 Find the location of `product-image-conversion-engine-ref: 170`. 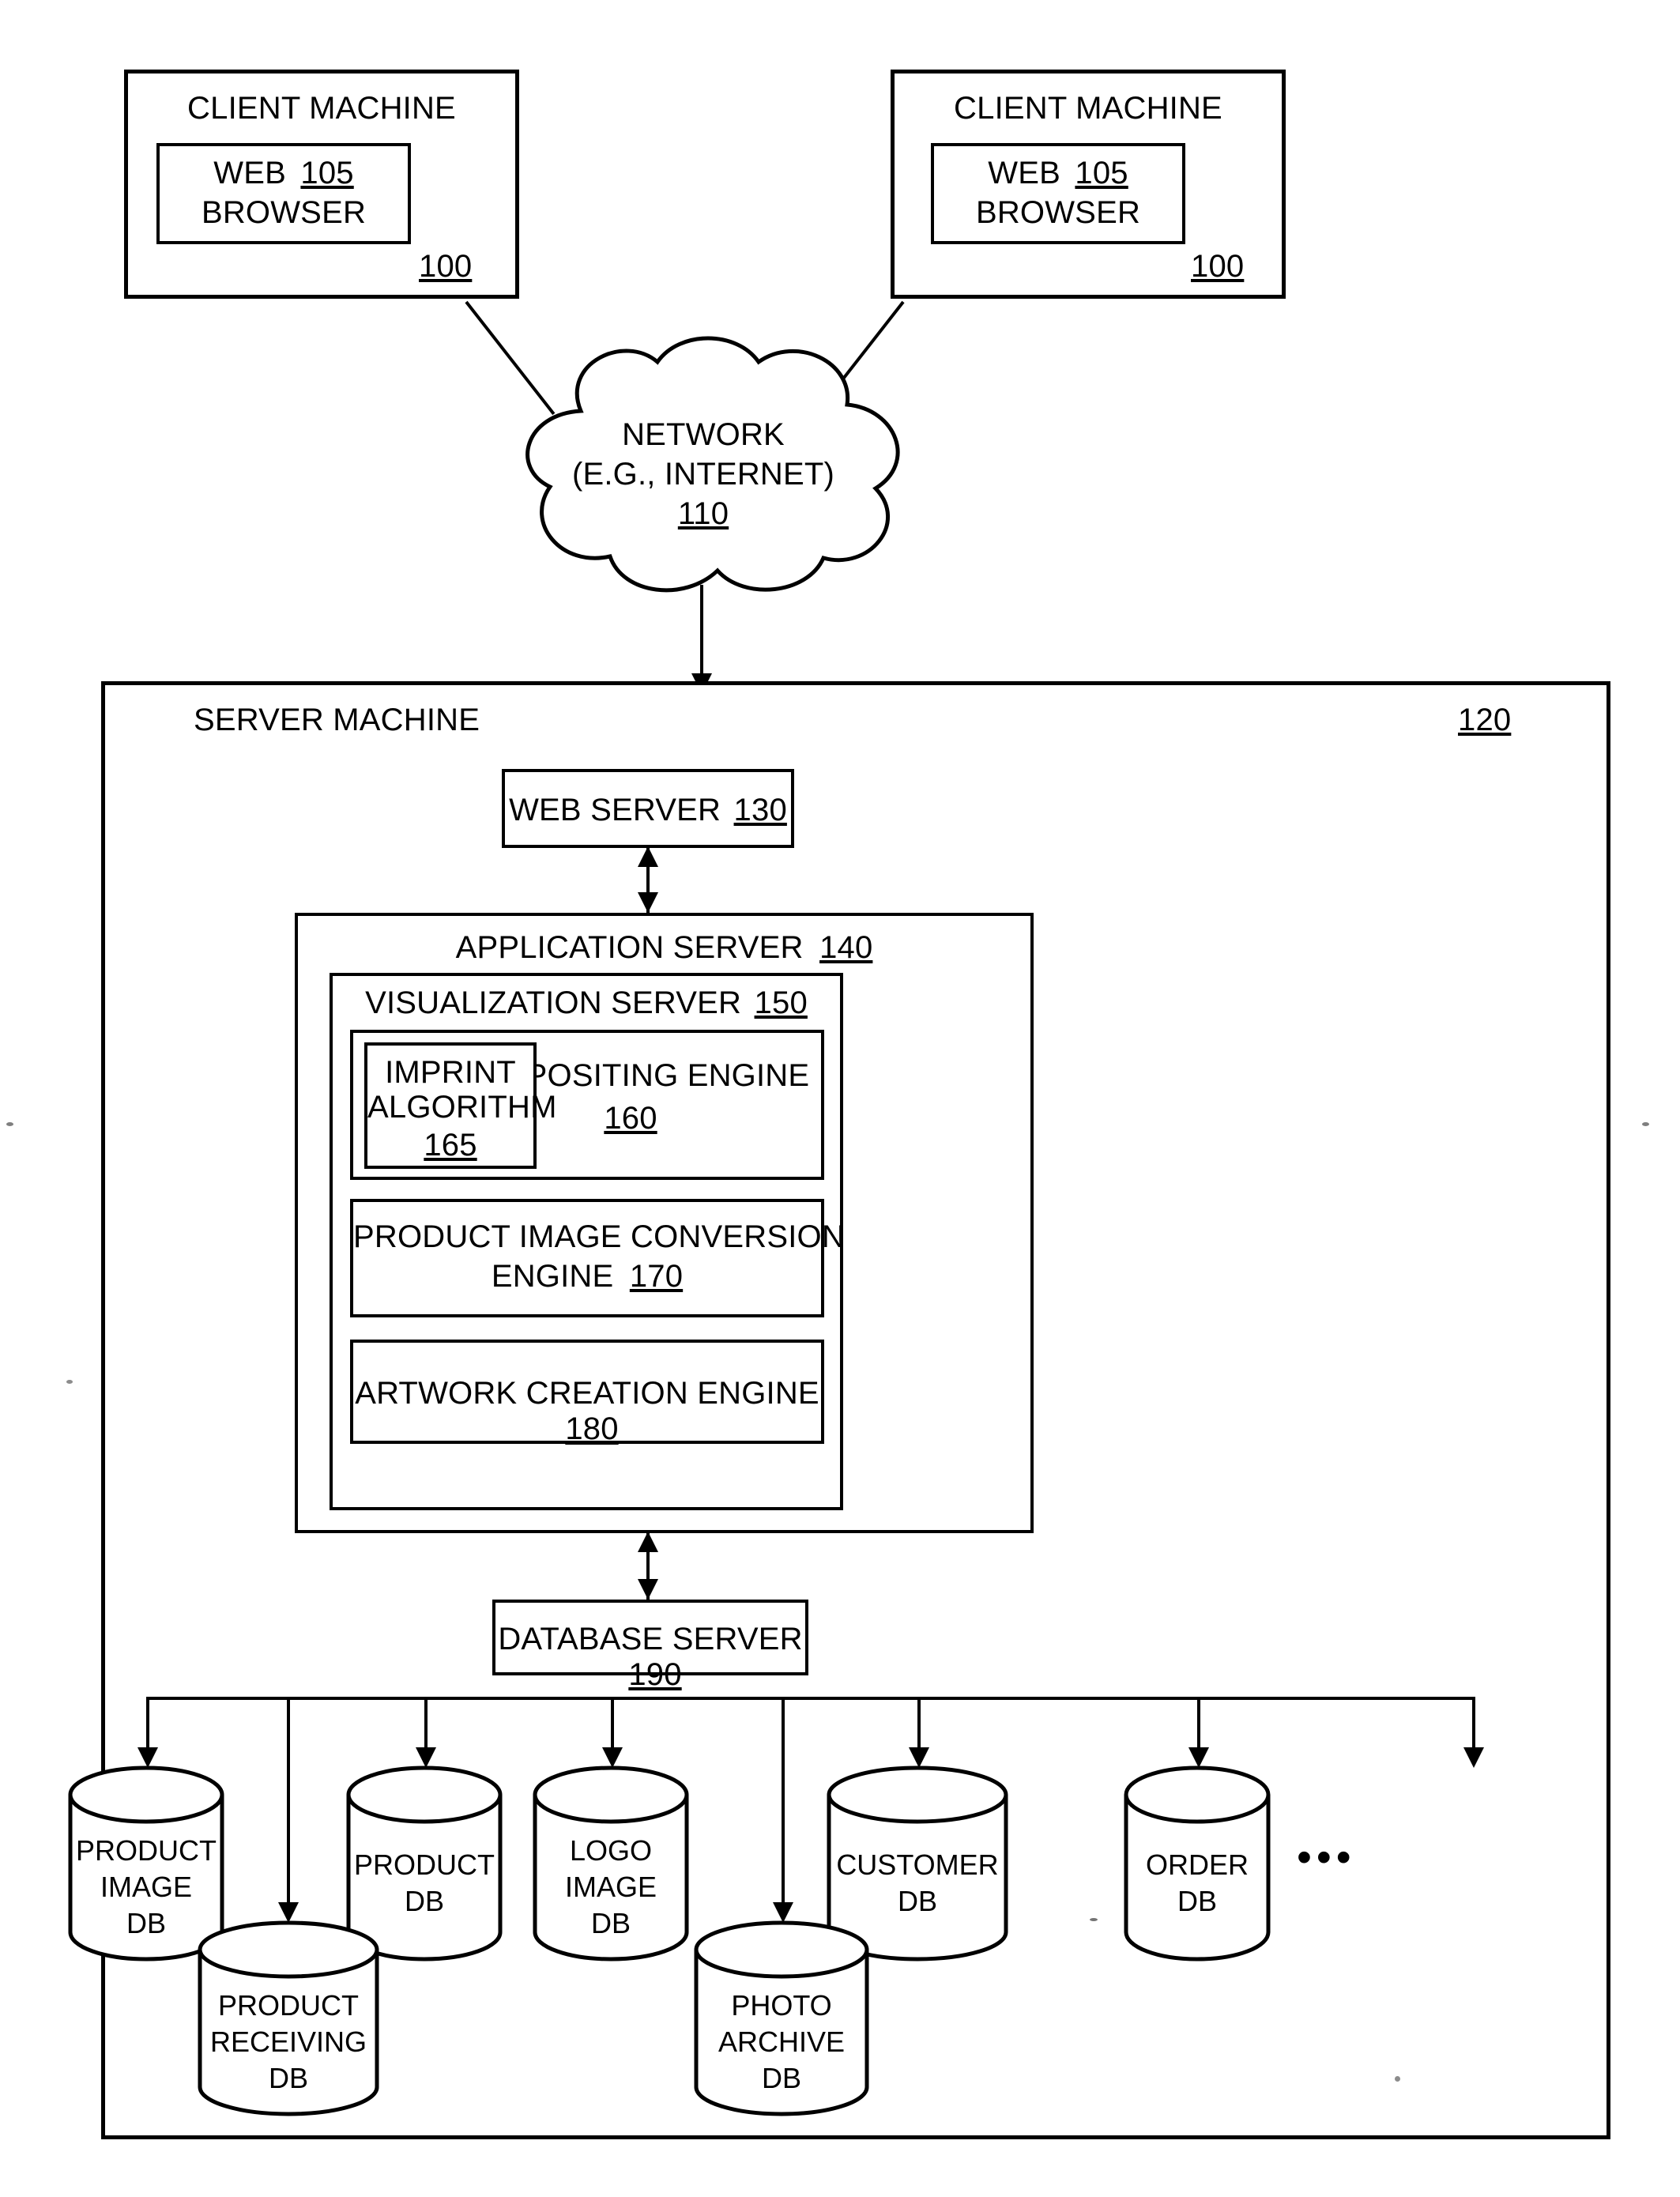

product-image-conversion-engine-ref: 170 is located at coordinates (656, 1276).